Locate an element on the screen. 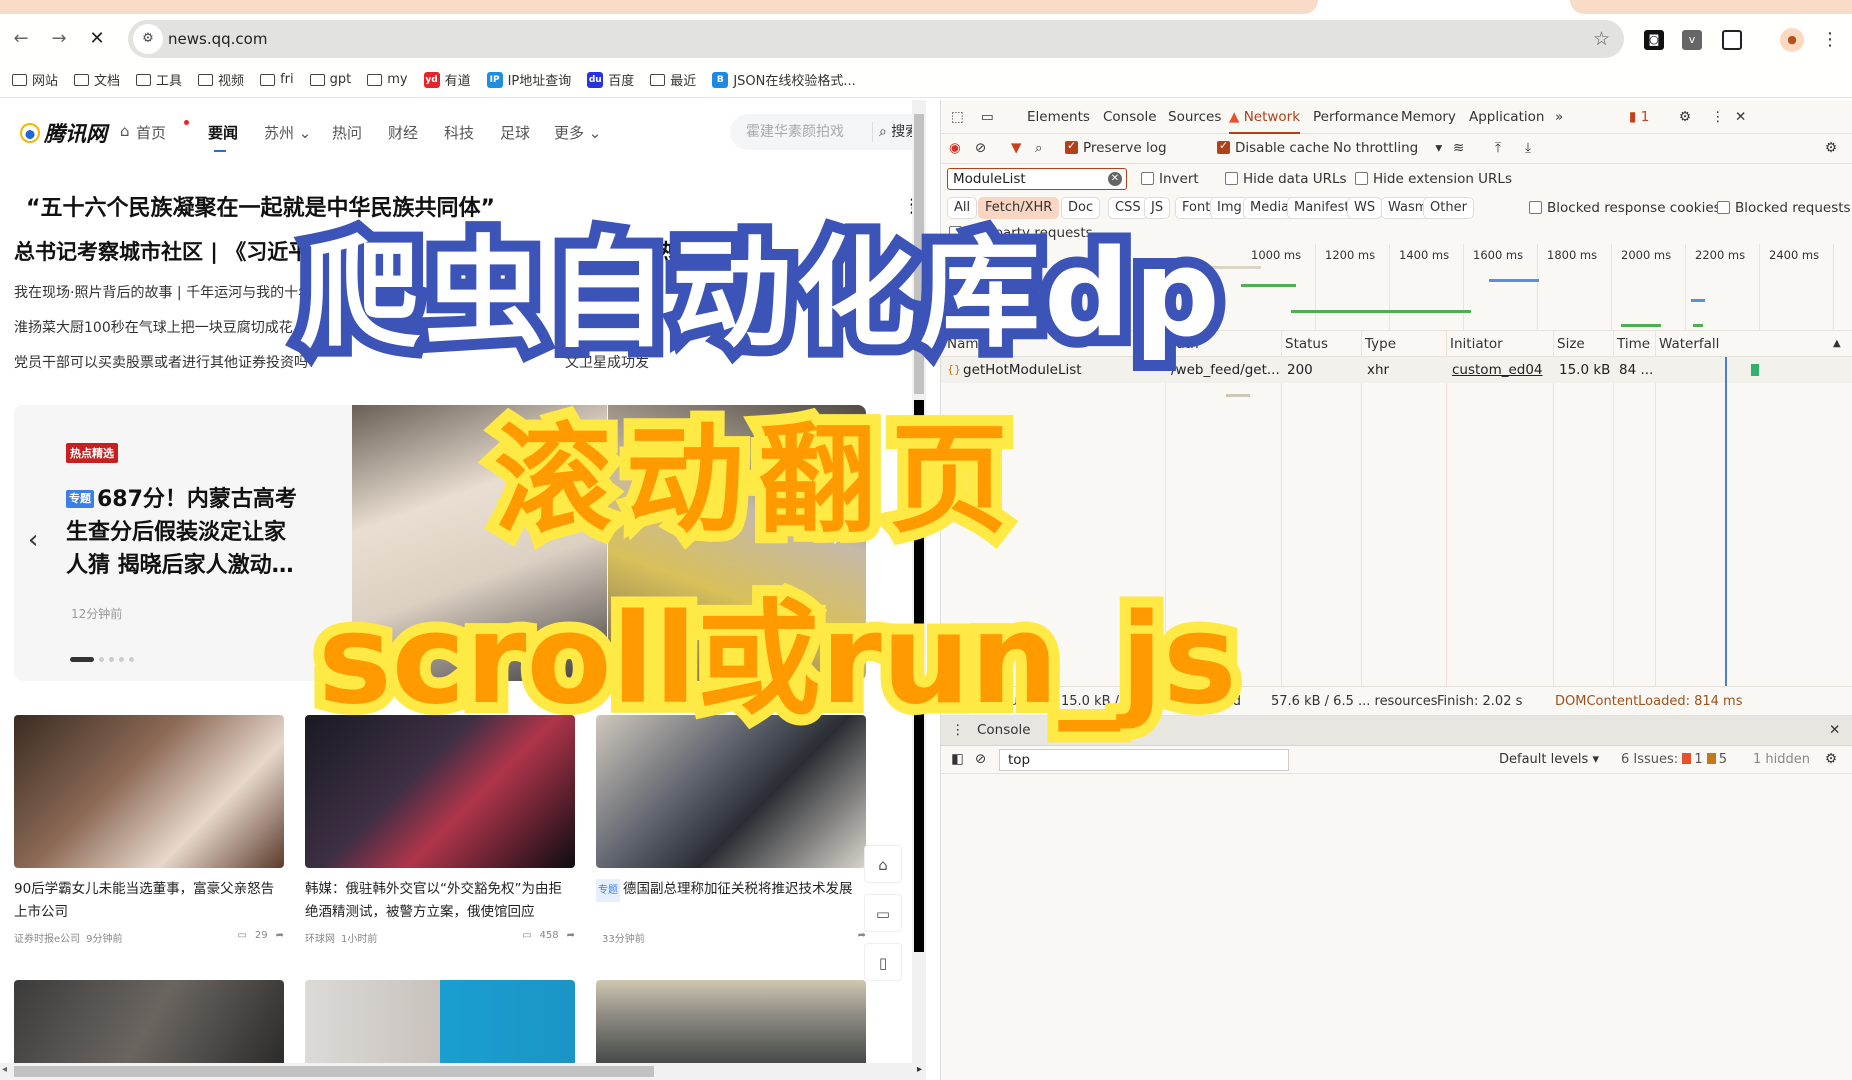 Image resolution: width=1852 pixels, height=1080 pixels. horizontal-scroll-thumb is located at coordinates (334, 1071).